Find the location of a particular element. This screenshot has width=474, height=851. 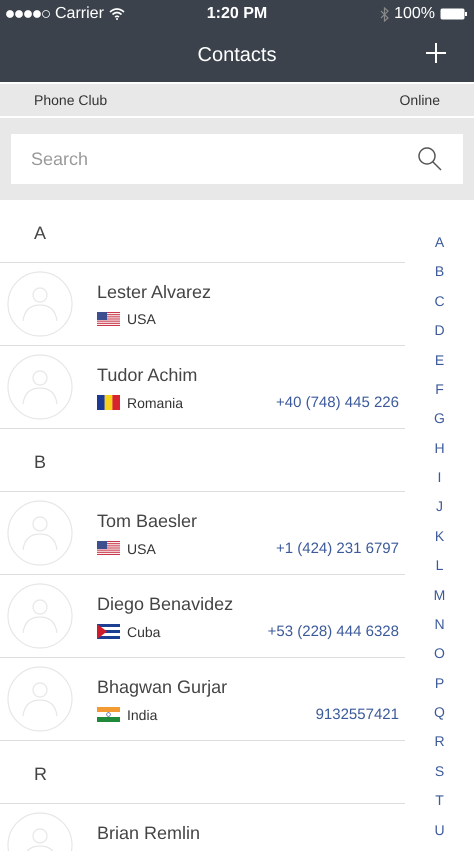

contact-row: Tom Baesler USA +1 (424) 231 6797 is located at coordinates (202, 533).